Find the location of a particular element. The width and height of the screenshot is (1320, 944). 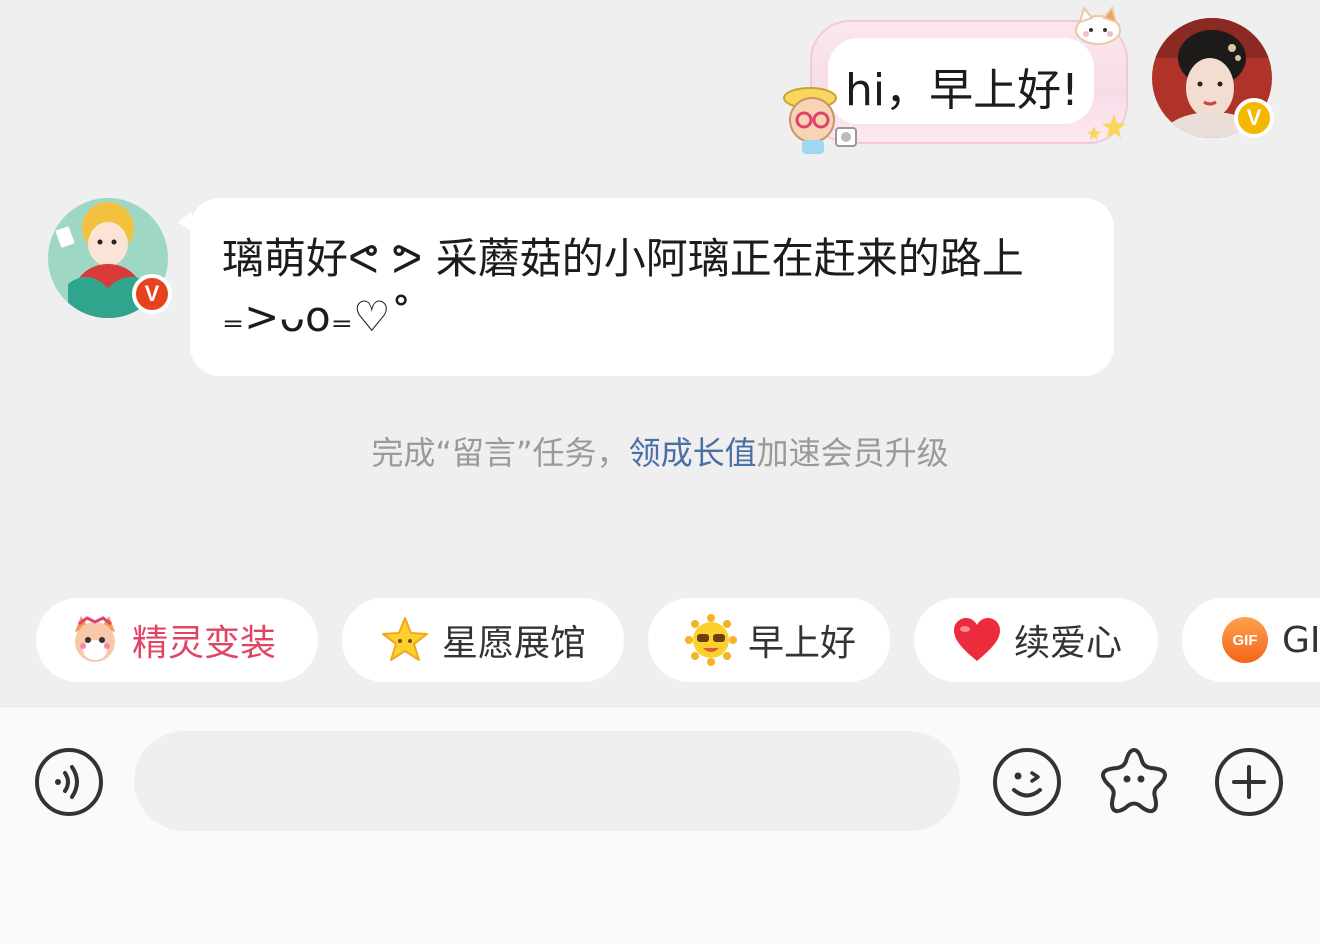

fox-sprite-icon is located at coordinates (95, 640).